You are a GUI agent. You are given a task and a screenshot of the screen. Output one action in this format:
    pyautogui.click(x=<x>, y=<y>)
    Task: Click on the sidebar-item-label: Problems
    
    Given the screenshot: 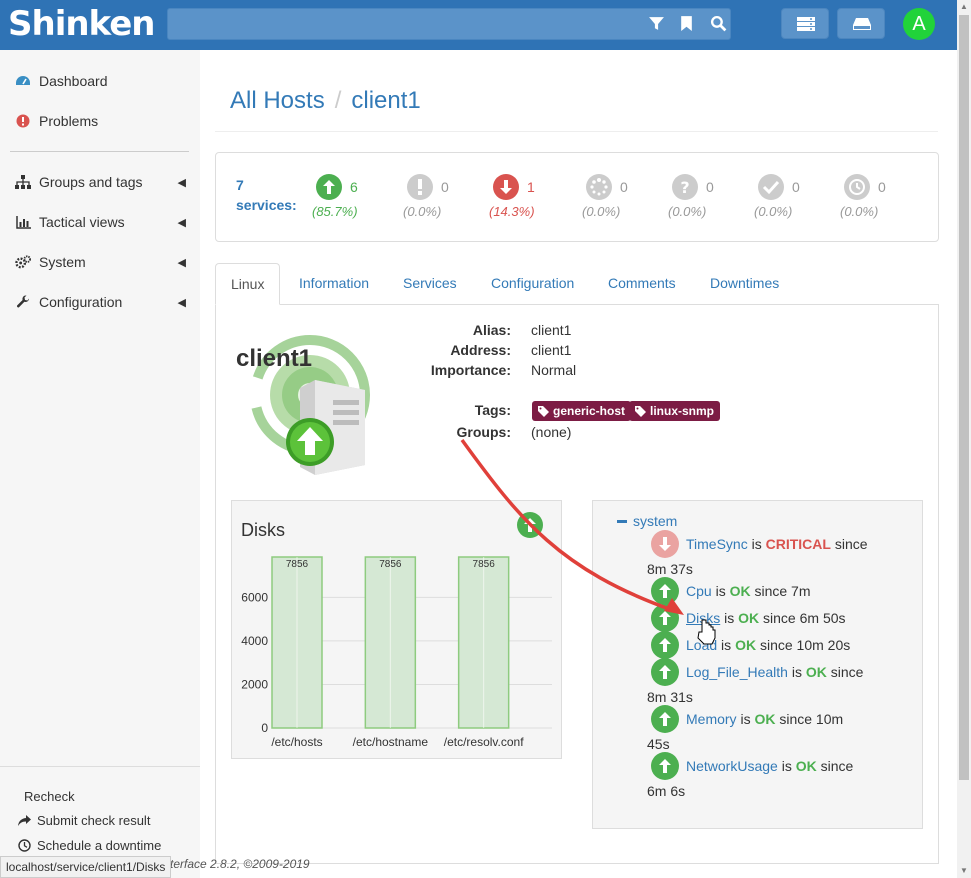 What is the action you would take?
    pyautogui.click(x=69, y=121)
    